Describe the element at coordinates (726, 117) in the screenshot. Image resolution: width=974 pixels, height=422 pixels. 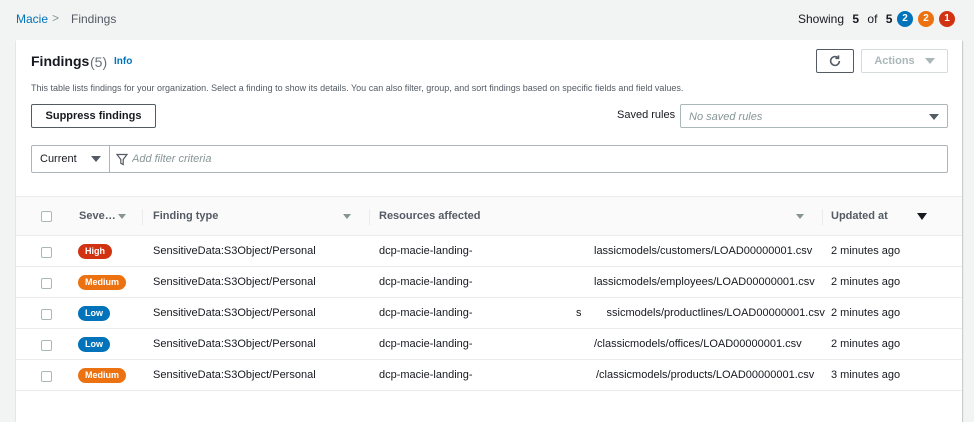
I see `saved-rules-placeholder: No saved rules` at that location.